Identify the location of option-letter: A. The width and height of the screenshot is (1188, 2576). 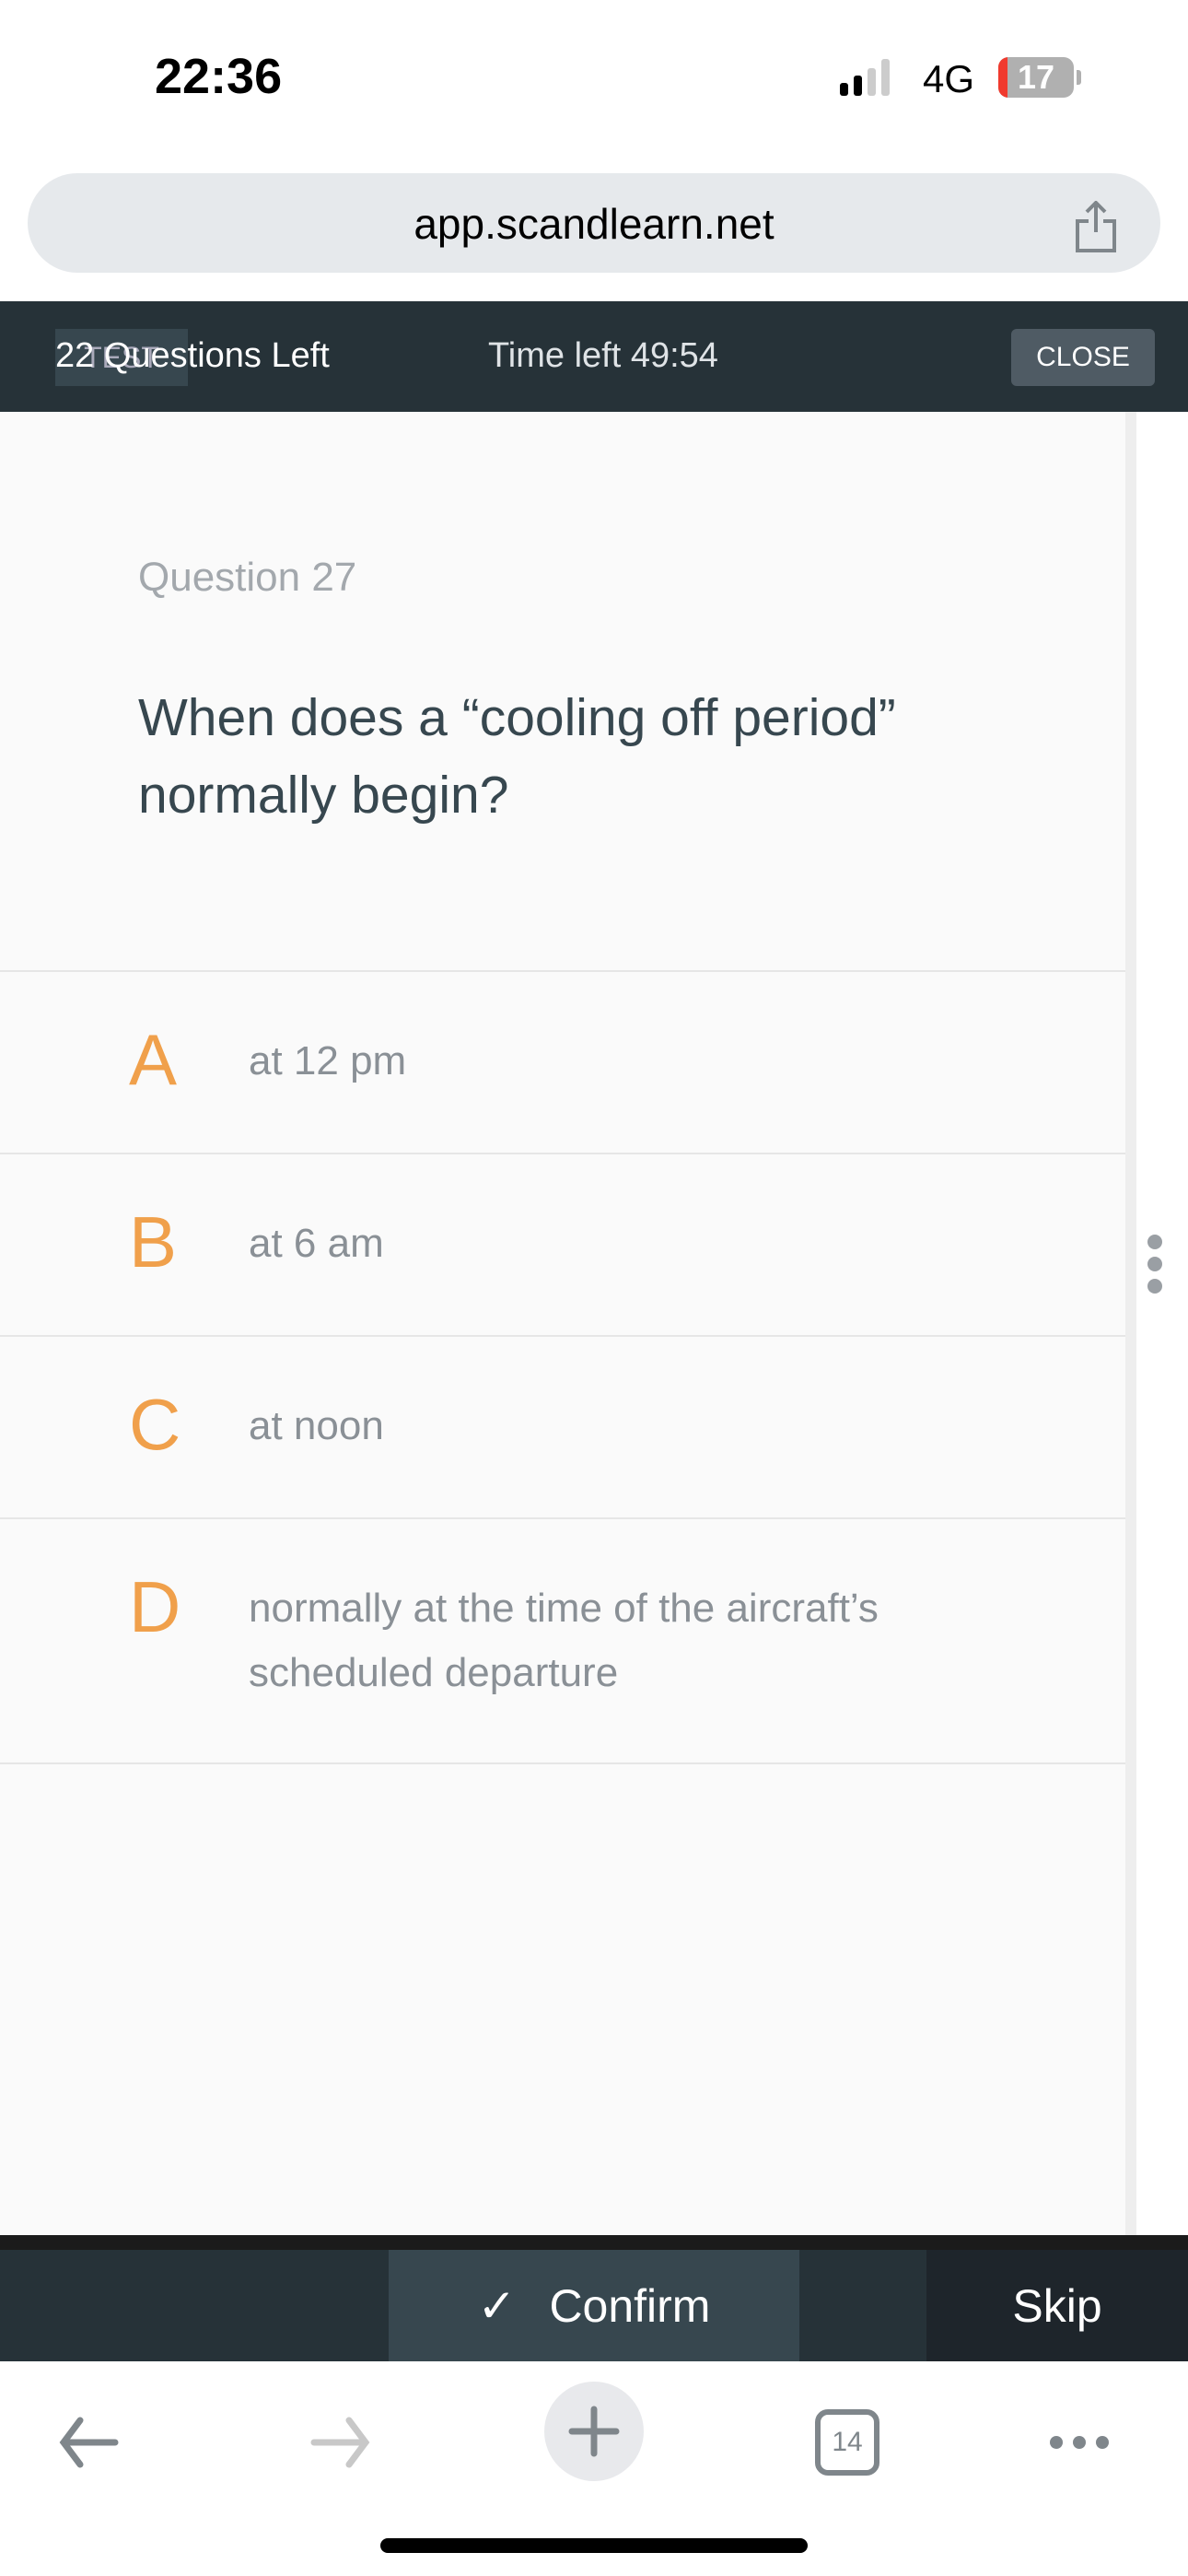
(153, 1059).